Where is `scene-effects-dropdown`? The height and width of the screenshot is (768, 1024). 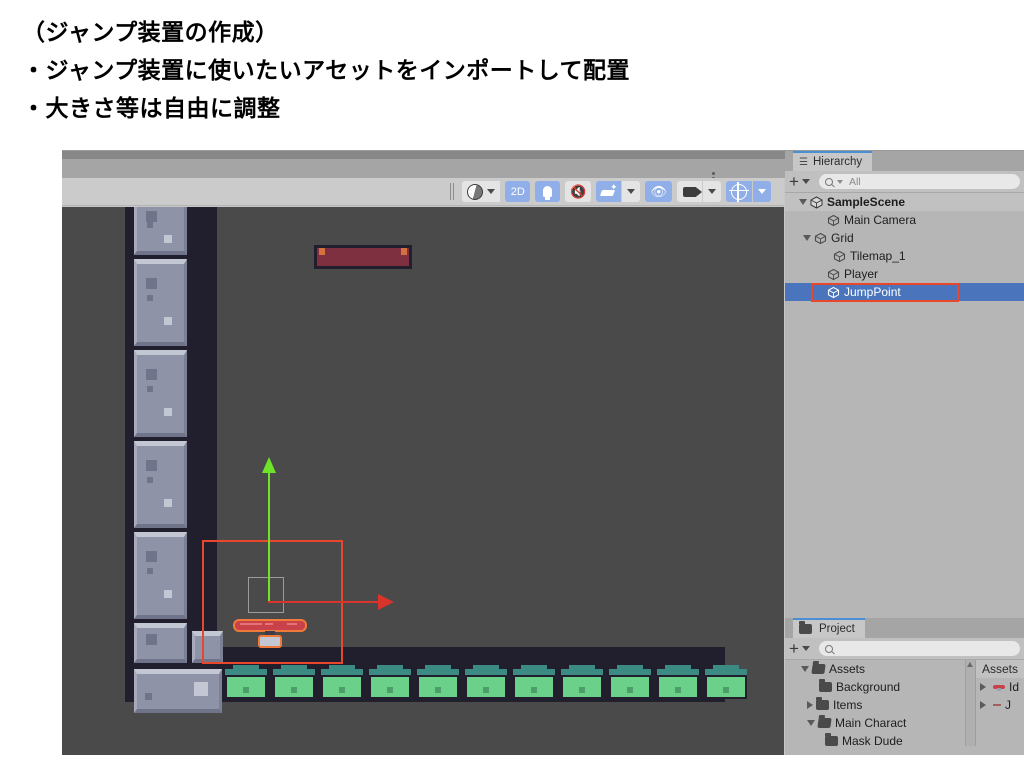 scene-effects-dropdown is located at coordinates (631, 191).